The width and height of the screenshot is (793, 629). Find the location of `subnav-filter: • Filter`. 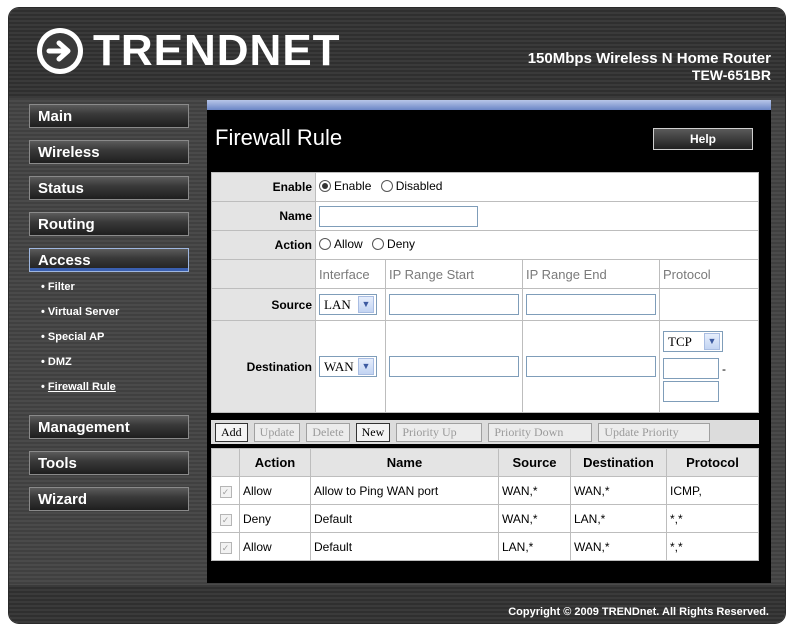

subnav-filter: • Filter is located at coordinates (116, 290).